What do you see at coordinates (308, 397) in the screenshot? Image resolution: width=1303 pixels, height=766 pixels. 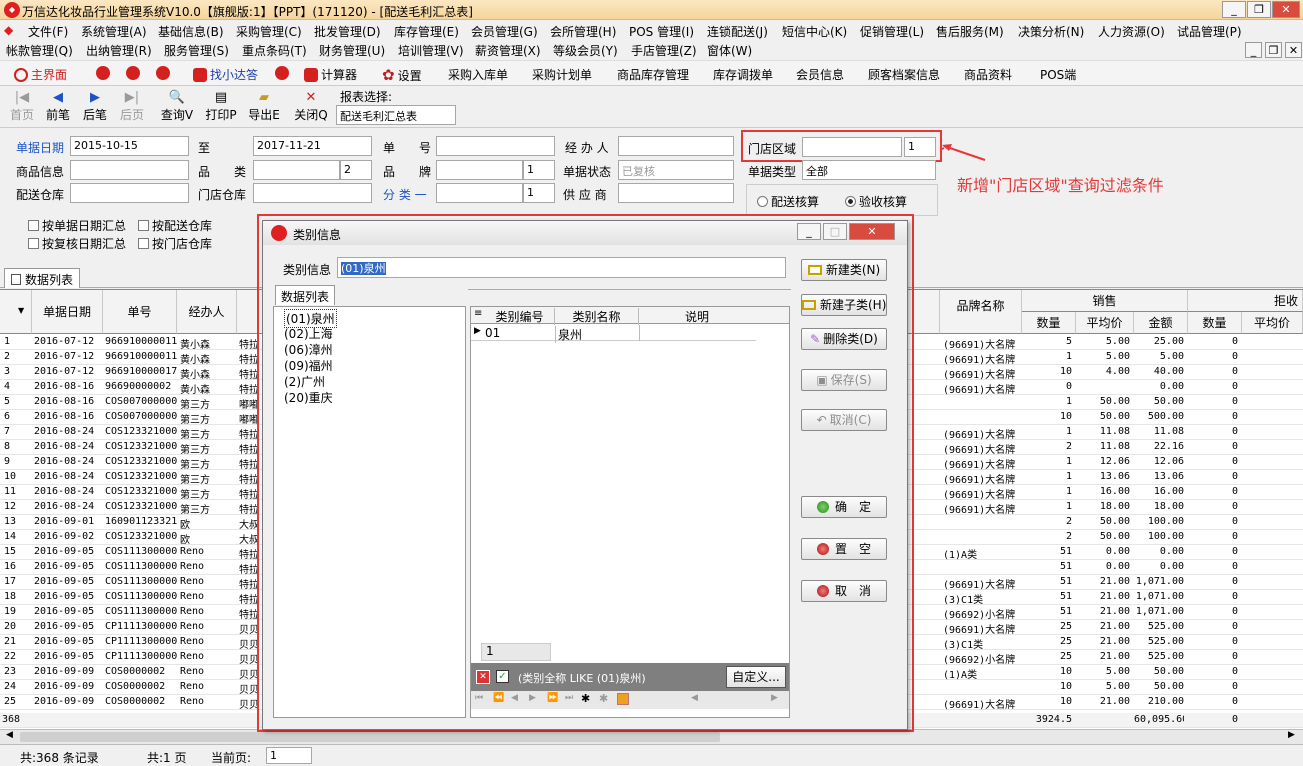 I see `tree-item: (20)重庆` at bounding box center [308, 397].